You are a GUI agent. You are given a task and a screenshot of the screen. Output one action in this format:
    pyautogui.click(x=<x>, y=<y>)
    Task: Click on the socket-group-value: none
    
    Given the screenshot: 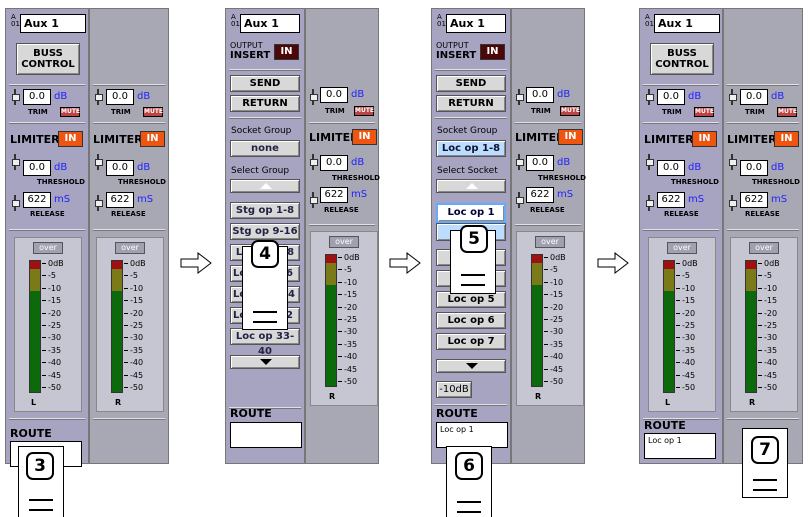 What is the action you would take?
    pyautogui.click(x=265, y=148)
    